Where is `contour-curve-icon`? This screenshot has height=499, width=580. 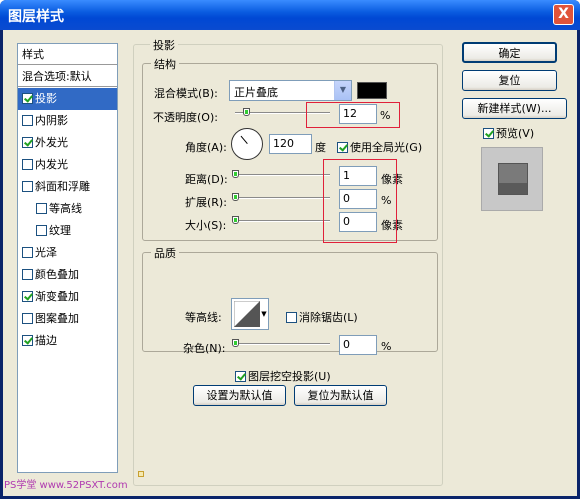
contour-curve-icon is located at coordinates (247, 314).